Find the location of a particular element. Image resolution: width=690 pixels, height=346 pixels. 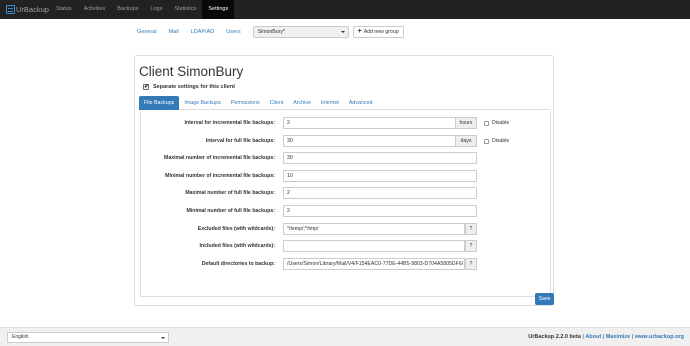

incr-interval-unit: hours is located at coordinates (466, 123).